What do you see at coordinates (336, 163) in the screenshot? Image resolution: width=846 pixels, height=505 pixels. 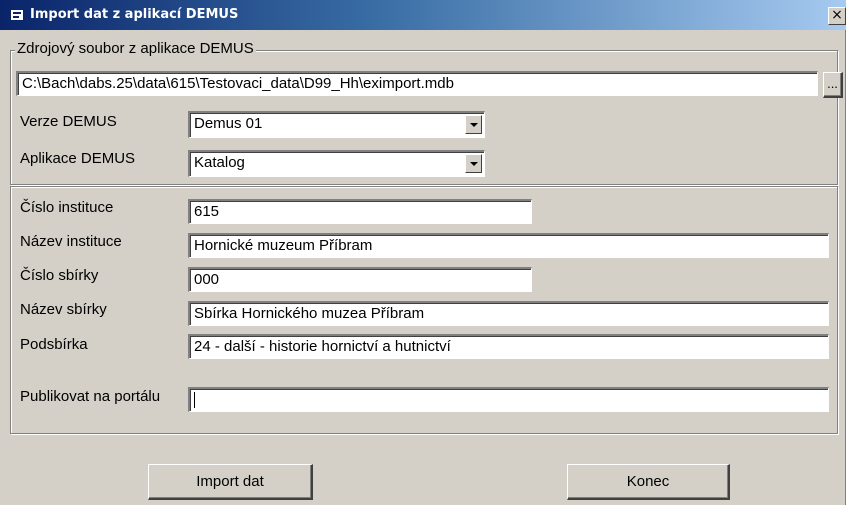 I see `application-select: Katalog` at bounding box center [336, 163].